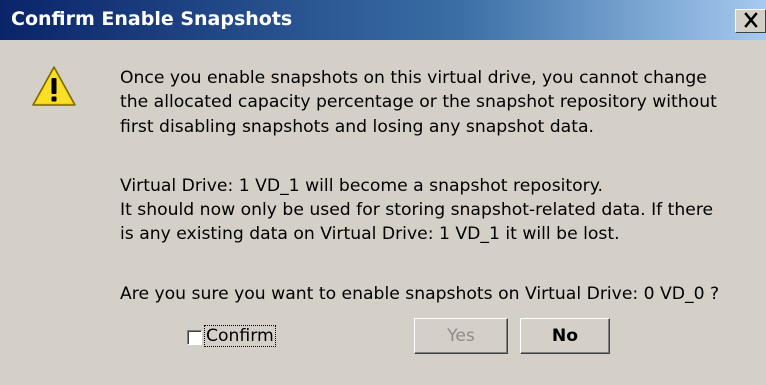  Describe the element at coordinates (240, 336) in the screenshot. I see `confirm-label: Confirm` at that location.